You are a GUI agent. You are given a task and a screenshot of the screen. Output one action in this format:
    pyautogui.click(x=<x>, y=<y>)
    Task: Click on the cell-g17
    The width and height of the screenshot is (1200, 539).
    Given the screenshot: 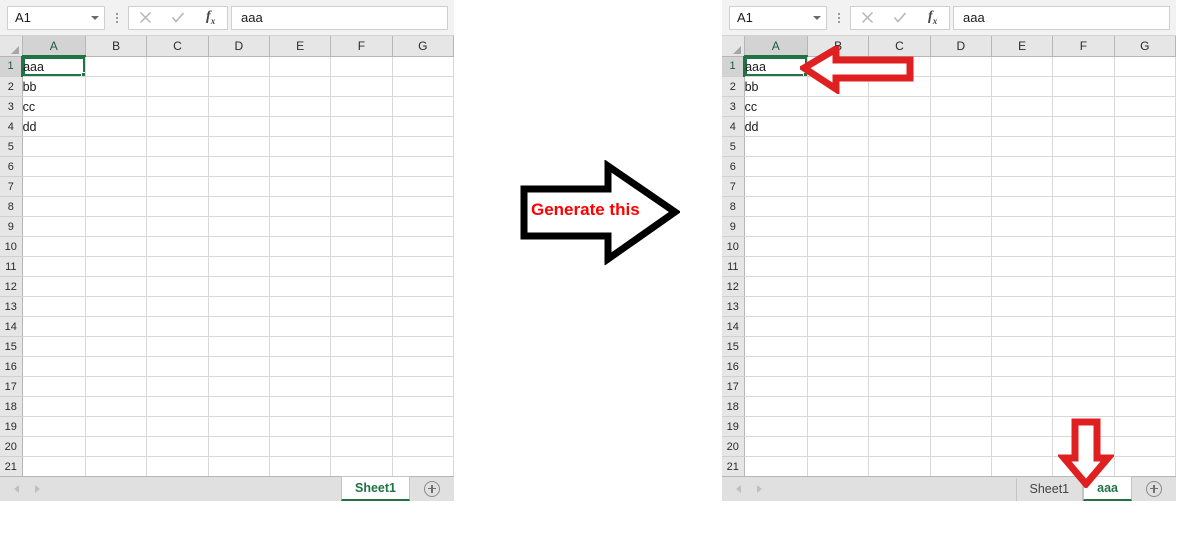 What is the action you would take?
    pyautogui.click(x=1145, y=386)
    